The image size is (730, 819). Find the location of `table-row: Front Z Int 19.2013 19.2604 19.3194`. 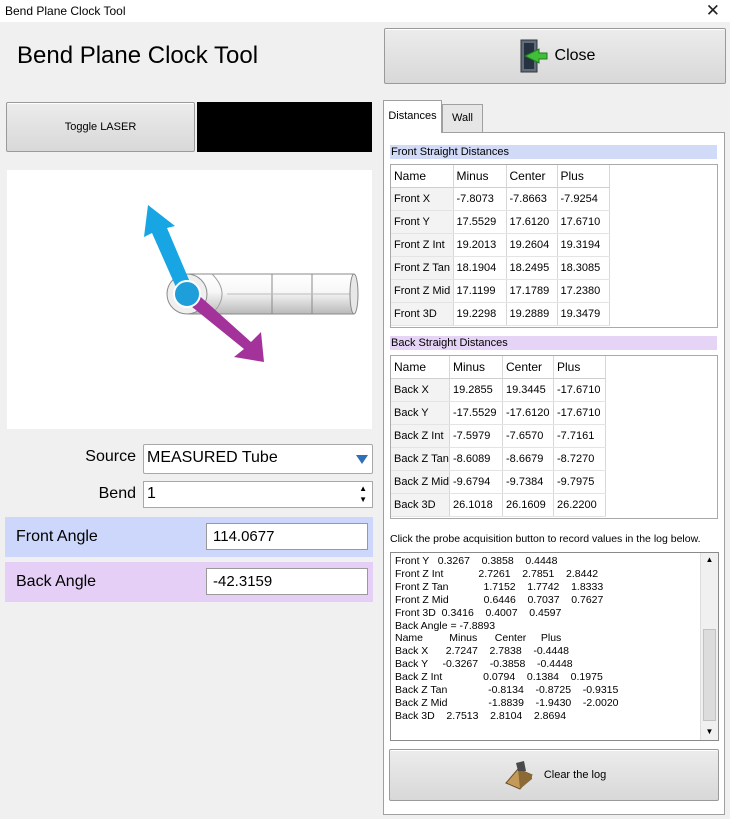

table-row: Front Z Int 19.2013 19.2604 19.3194 is located at coordinates (500, 245).